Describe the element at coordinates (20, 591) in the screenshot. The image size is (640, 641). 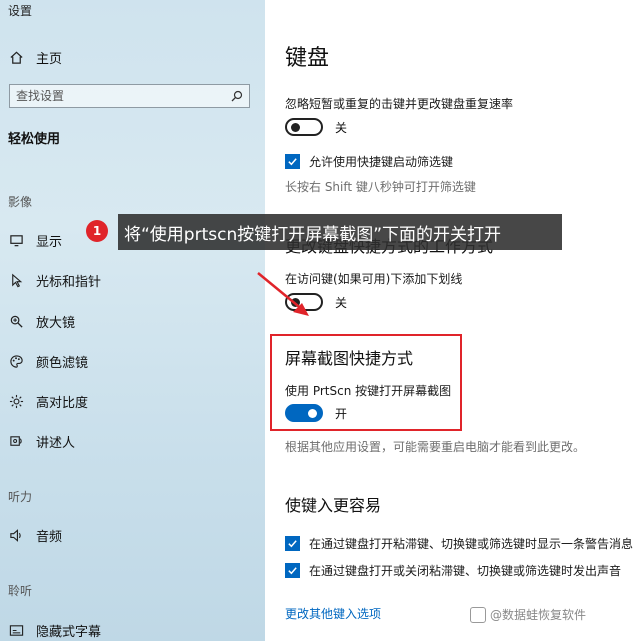
I see `sidebar-group-listening: 聆听` at that location.